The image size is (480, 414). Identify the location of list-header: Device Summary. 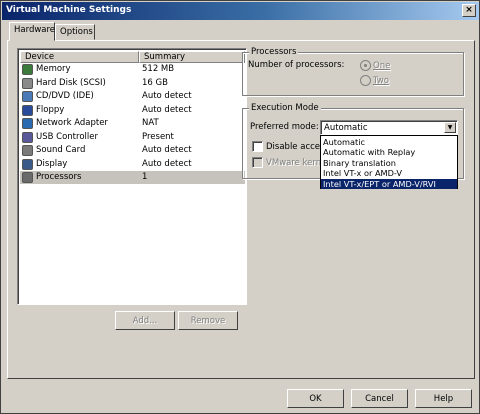
(132, 57).